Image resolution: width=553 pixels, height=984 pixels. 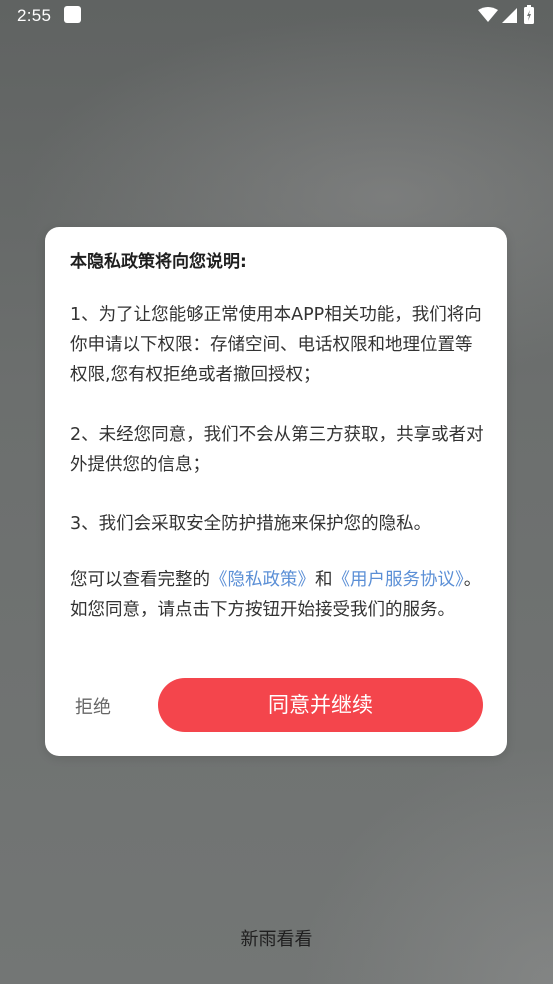 What do you see at coordinates (320, 705) in the screenshot?
I see `agree-continue-button: 同意并继续` at bounding box center [320, 705].